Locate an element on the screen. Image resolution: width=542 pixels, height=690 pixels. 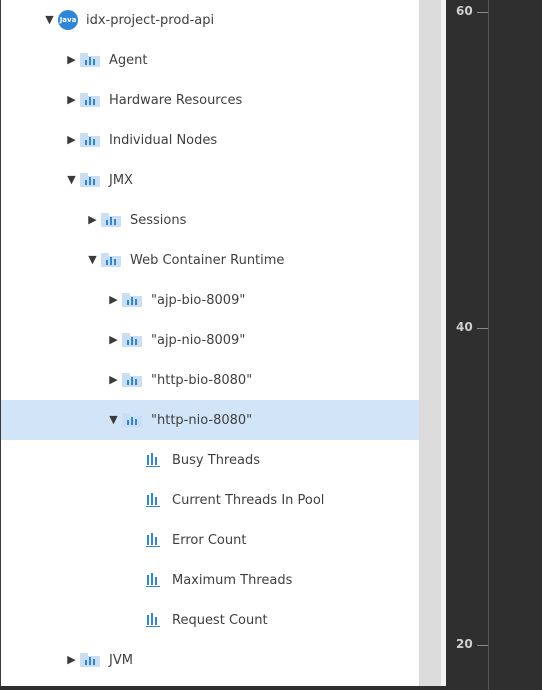
tree-node-root: ▼ Java idx-project-prod-api is located at coordinates (210, 20).